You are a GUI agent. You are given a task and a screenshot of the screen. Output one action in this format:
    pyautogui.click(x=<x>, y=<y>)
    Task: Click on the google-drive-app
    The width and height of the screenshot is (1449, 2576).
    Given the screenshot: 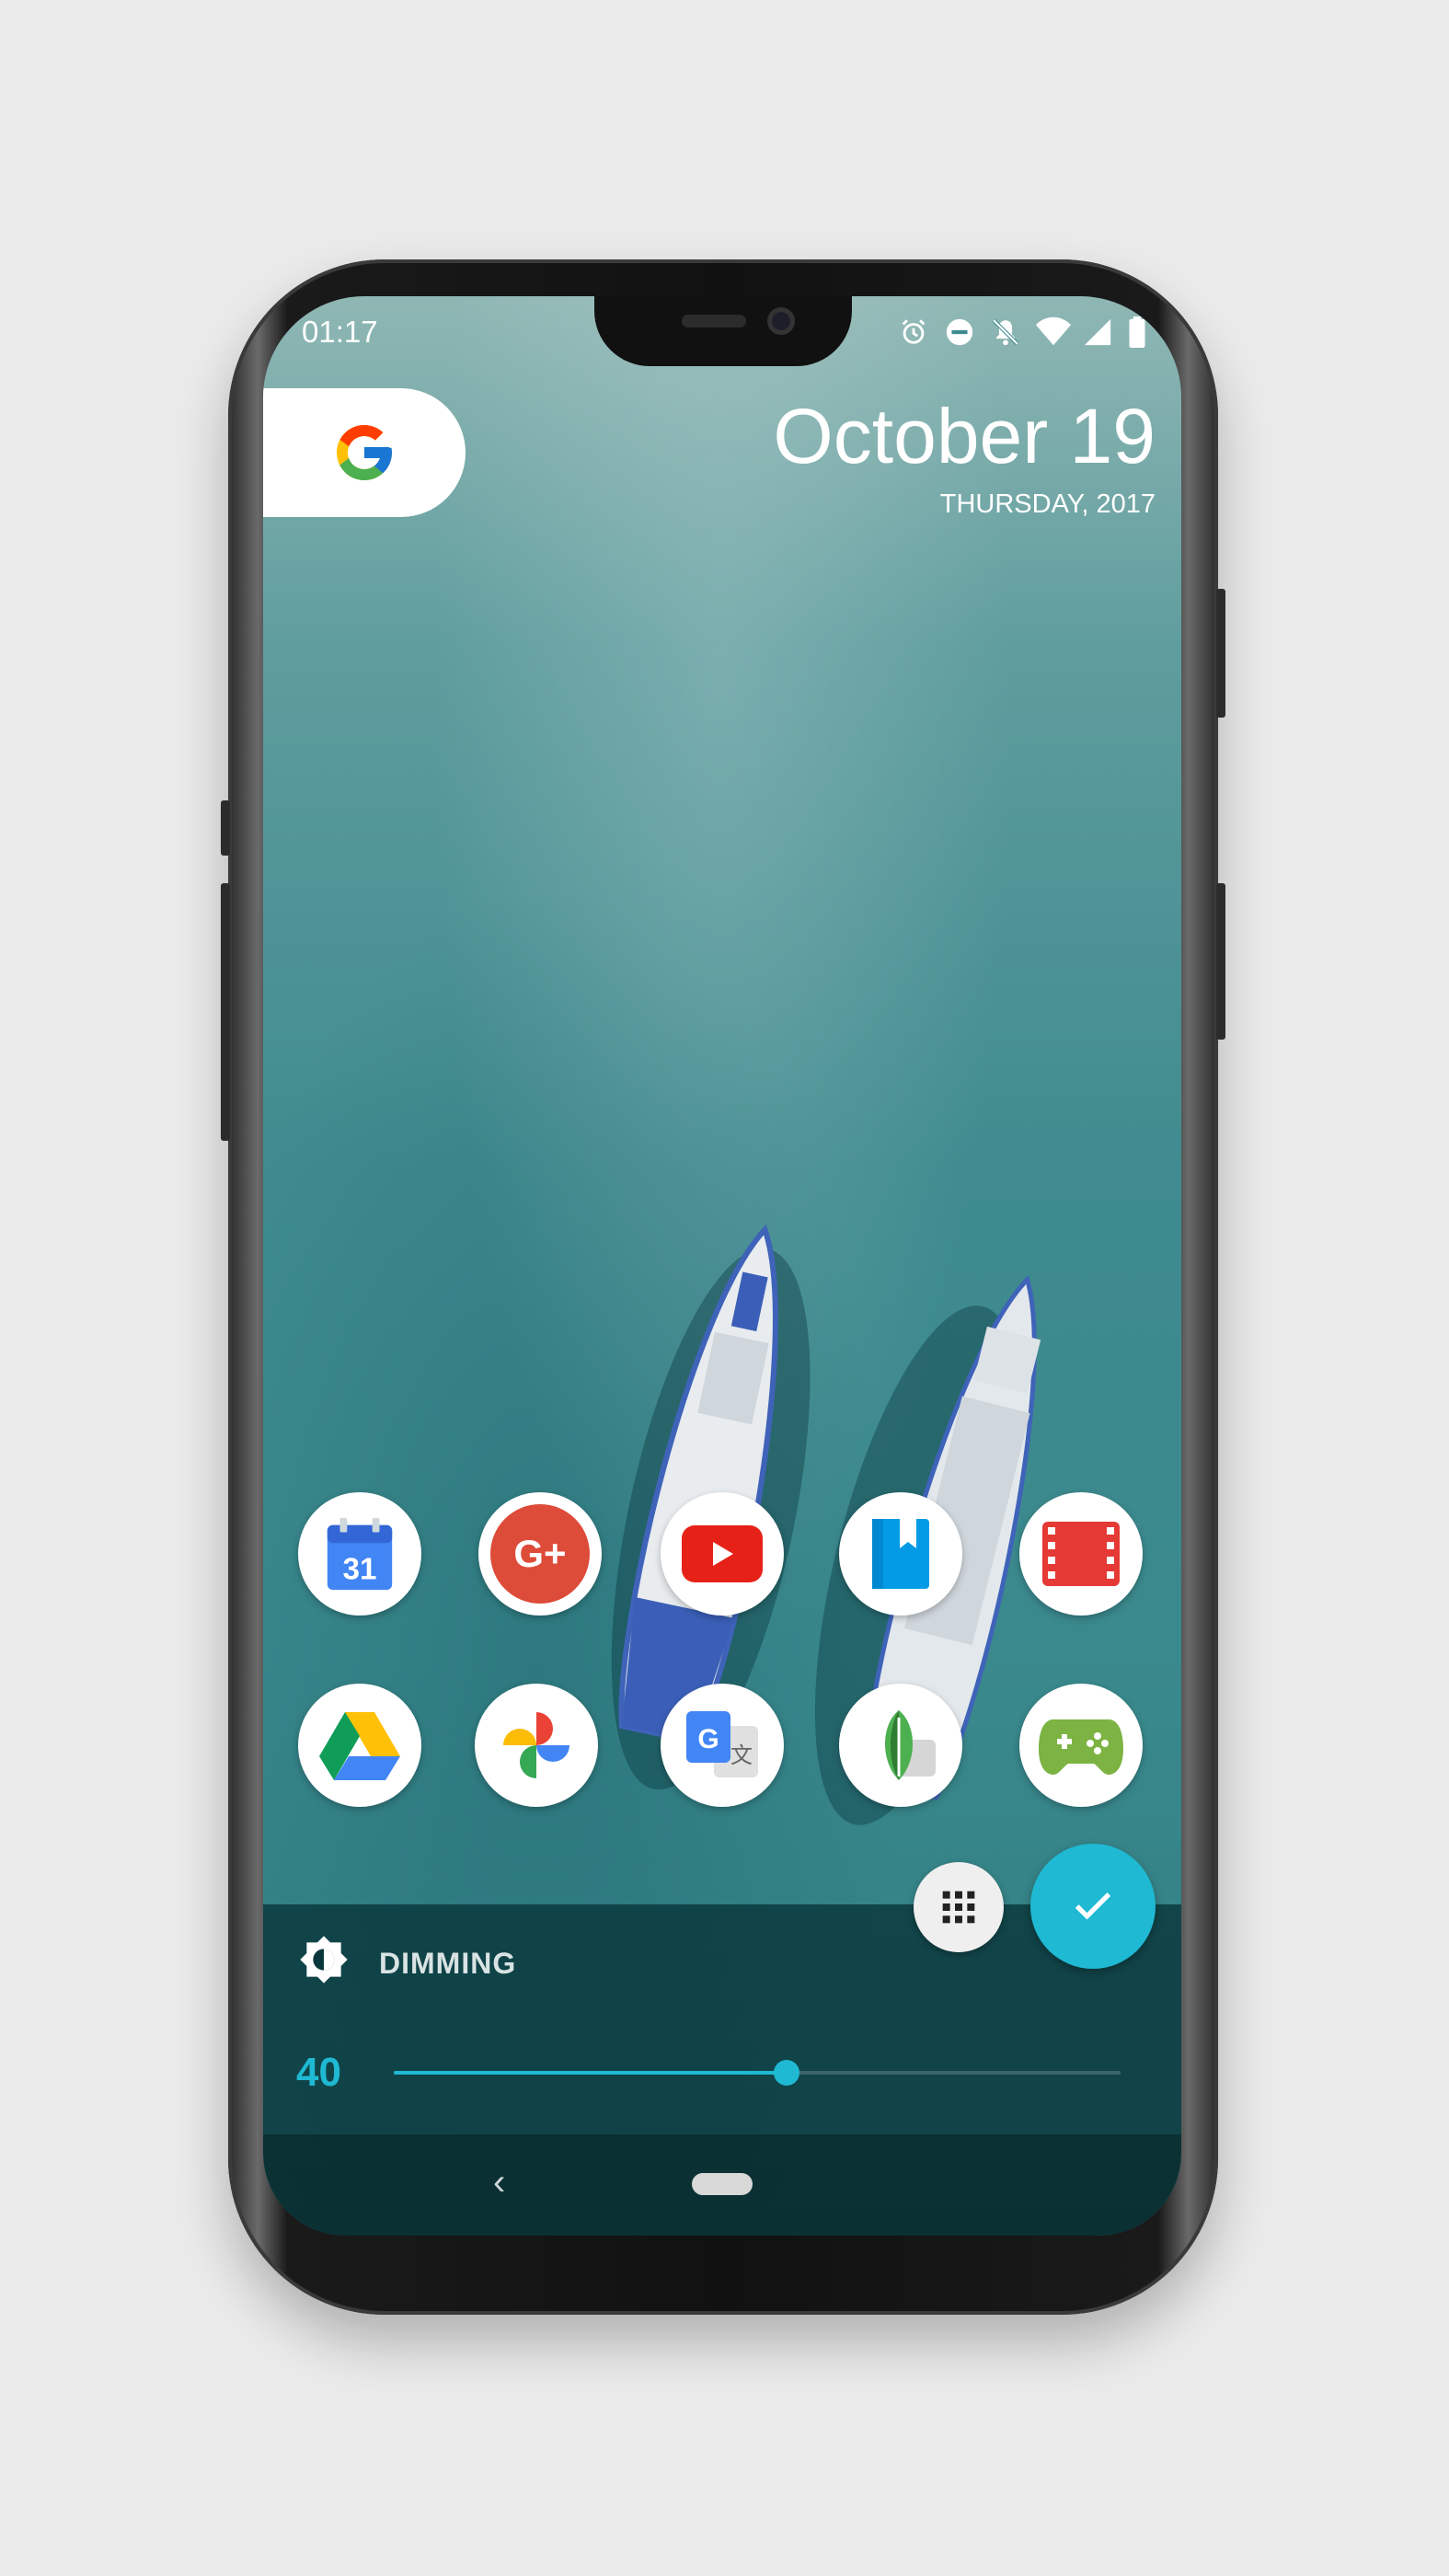 What is the action you would take?
    pyautogui.click(x=359, y=1745)
    